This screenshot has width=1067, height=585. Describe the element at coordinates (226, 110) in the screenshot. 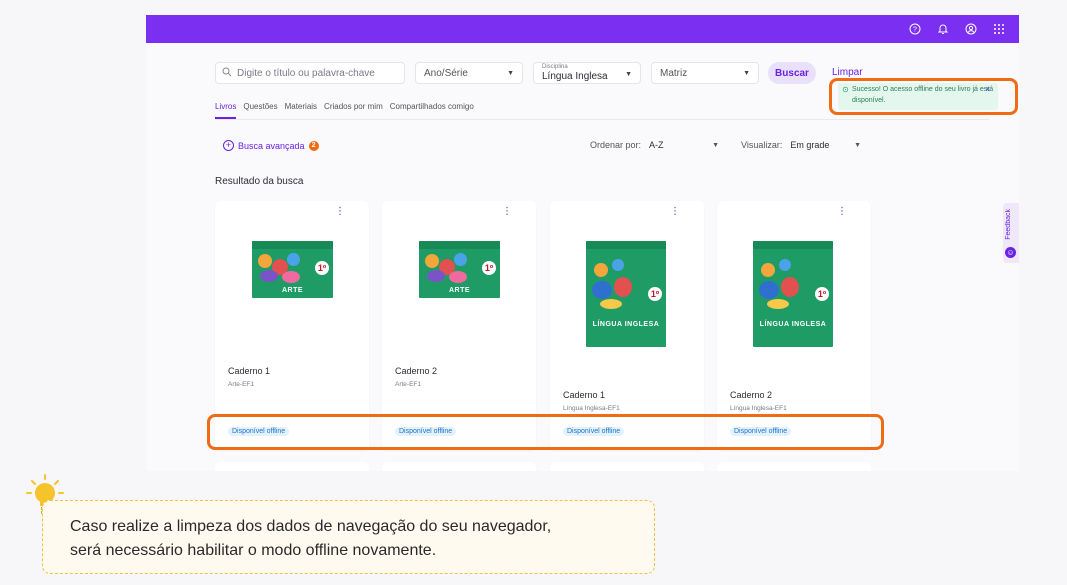

I see `tab-livros: Livros` at that location.